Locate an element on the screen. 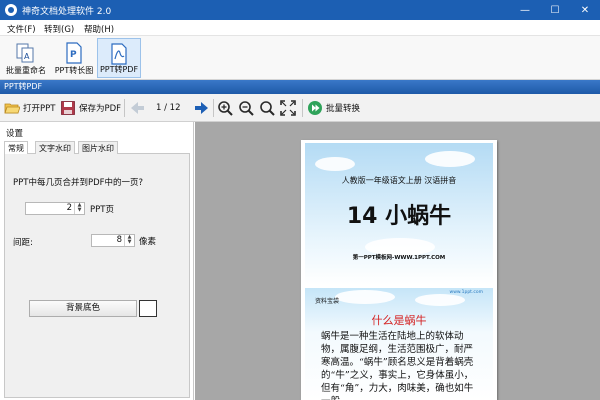 This screenshot has width=600, height=400. expand-icon is located at coordinates (288, 108).